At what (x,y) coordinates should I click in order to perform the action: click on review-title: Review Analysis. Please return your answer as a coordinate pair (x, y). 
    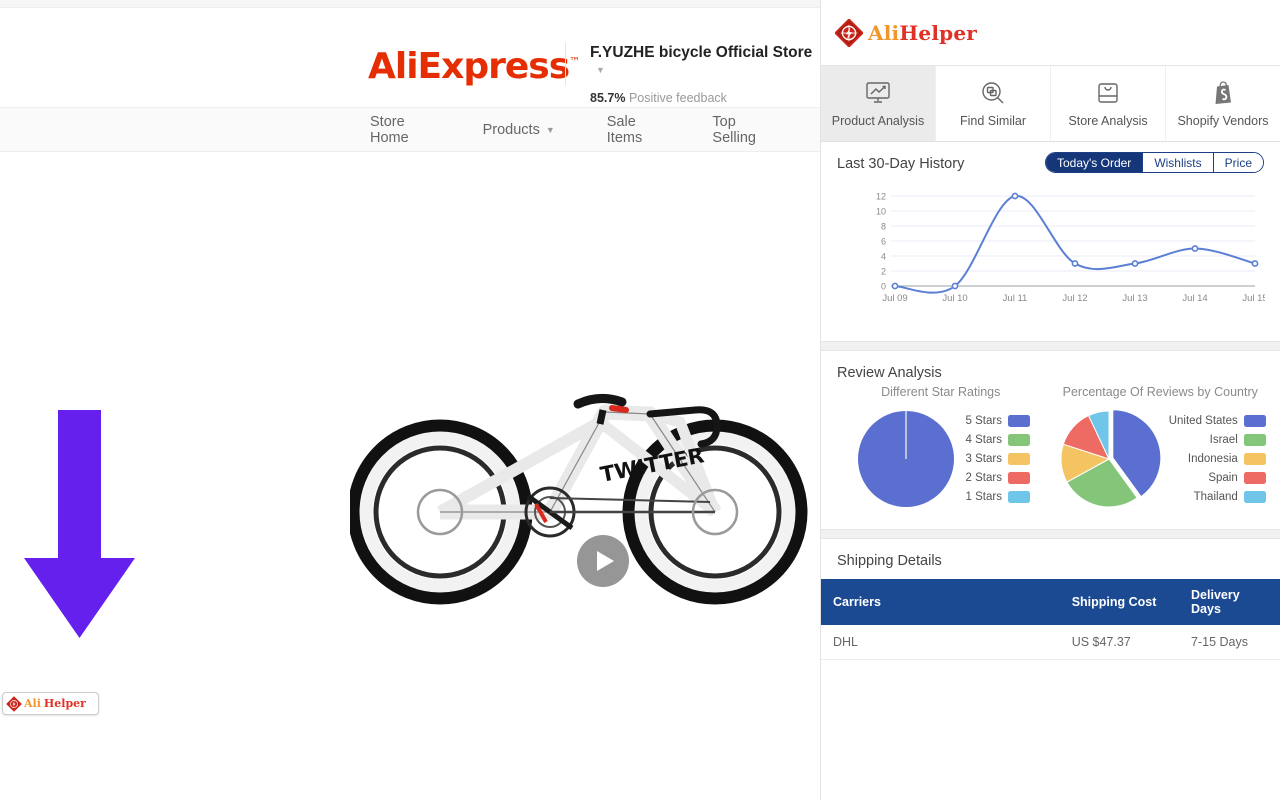
    Looking at the image, I should click on (889, 373).